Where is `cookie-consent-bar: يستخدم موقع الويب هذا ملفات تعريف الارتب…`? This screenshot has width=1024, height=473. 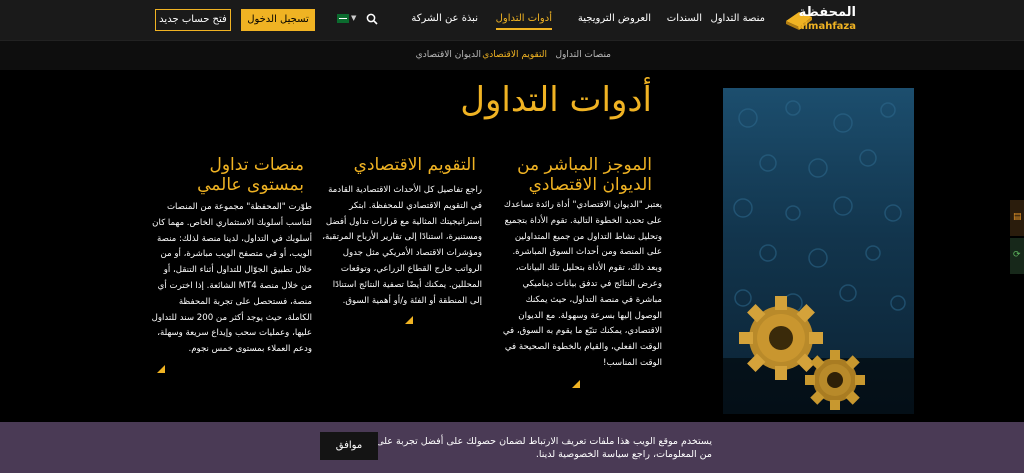
cookie-consent-bar: يستخدم موقع الويب هذا ملفات تعريف الارتب… is located at coordinates (512, 447).